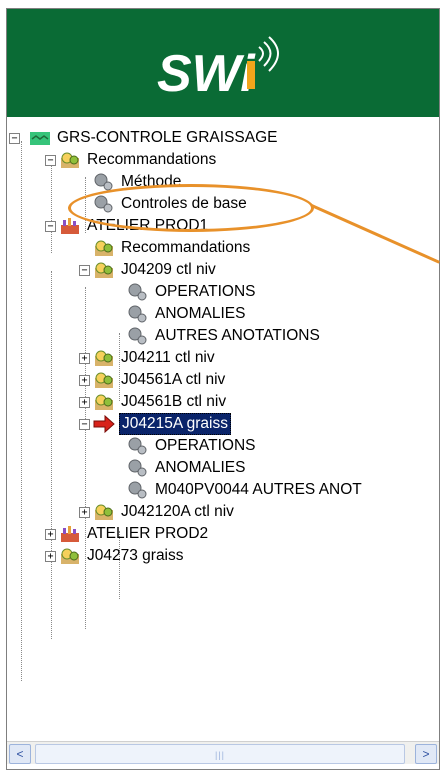 This screenshot has height=774, width=445. I want to click on tree-node: − Recommandations, so click(131, 160).